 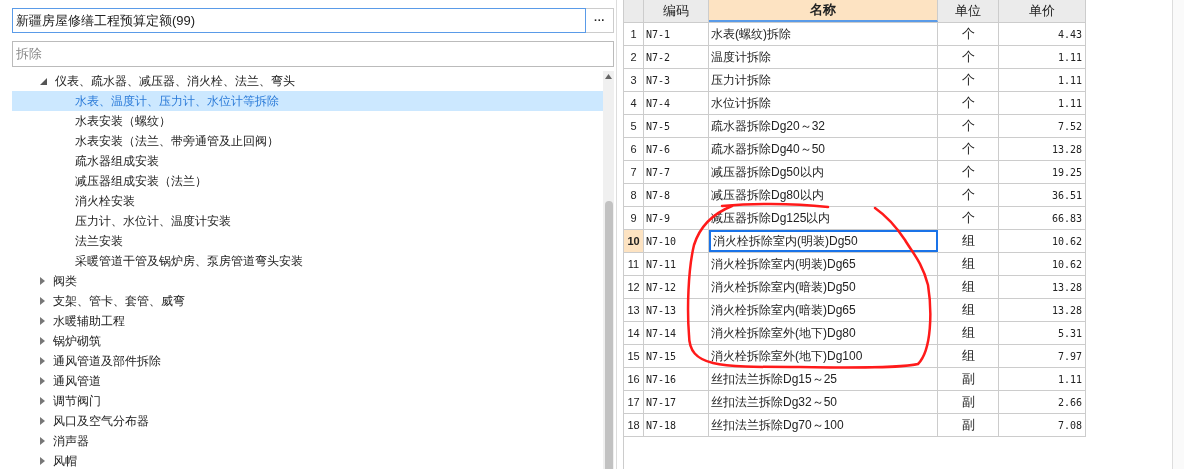 What do you see at coordinates (634, 310) in the screenshot?
I see `row-number: 13` at bounding box center [634, 310].